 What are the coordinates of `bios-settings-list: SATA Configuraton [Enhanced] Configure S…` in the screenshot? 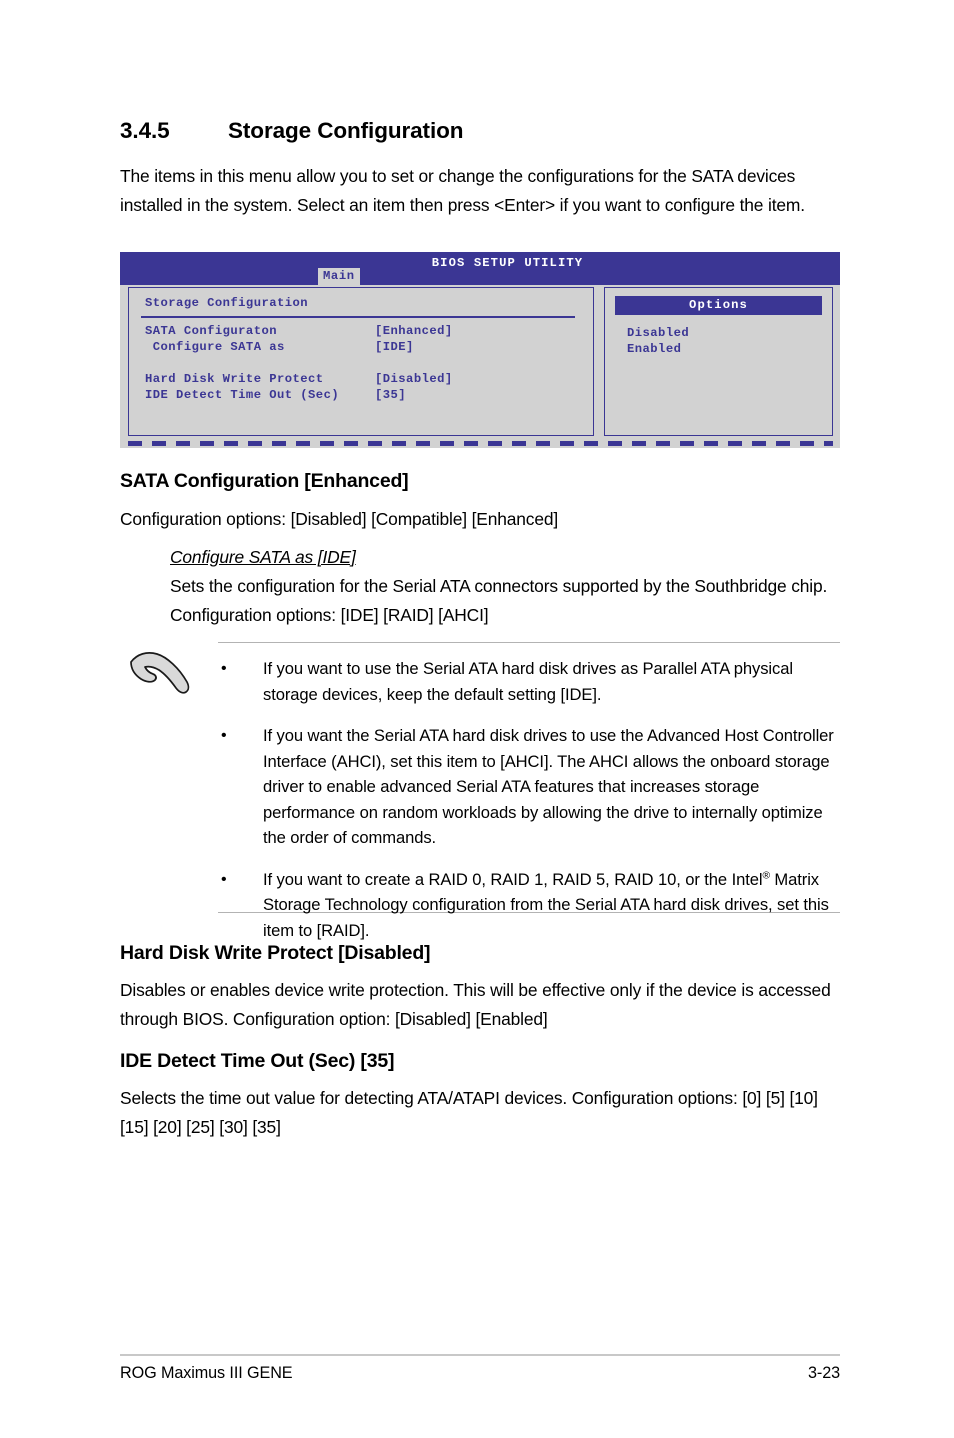 It's located at (364, 364).